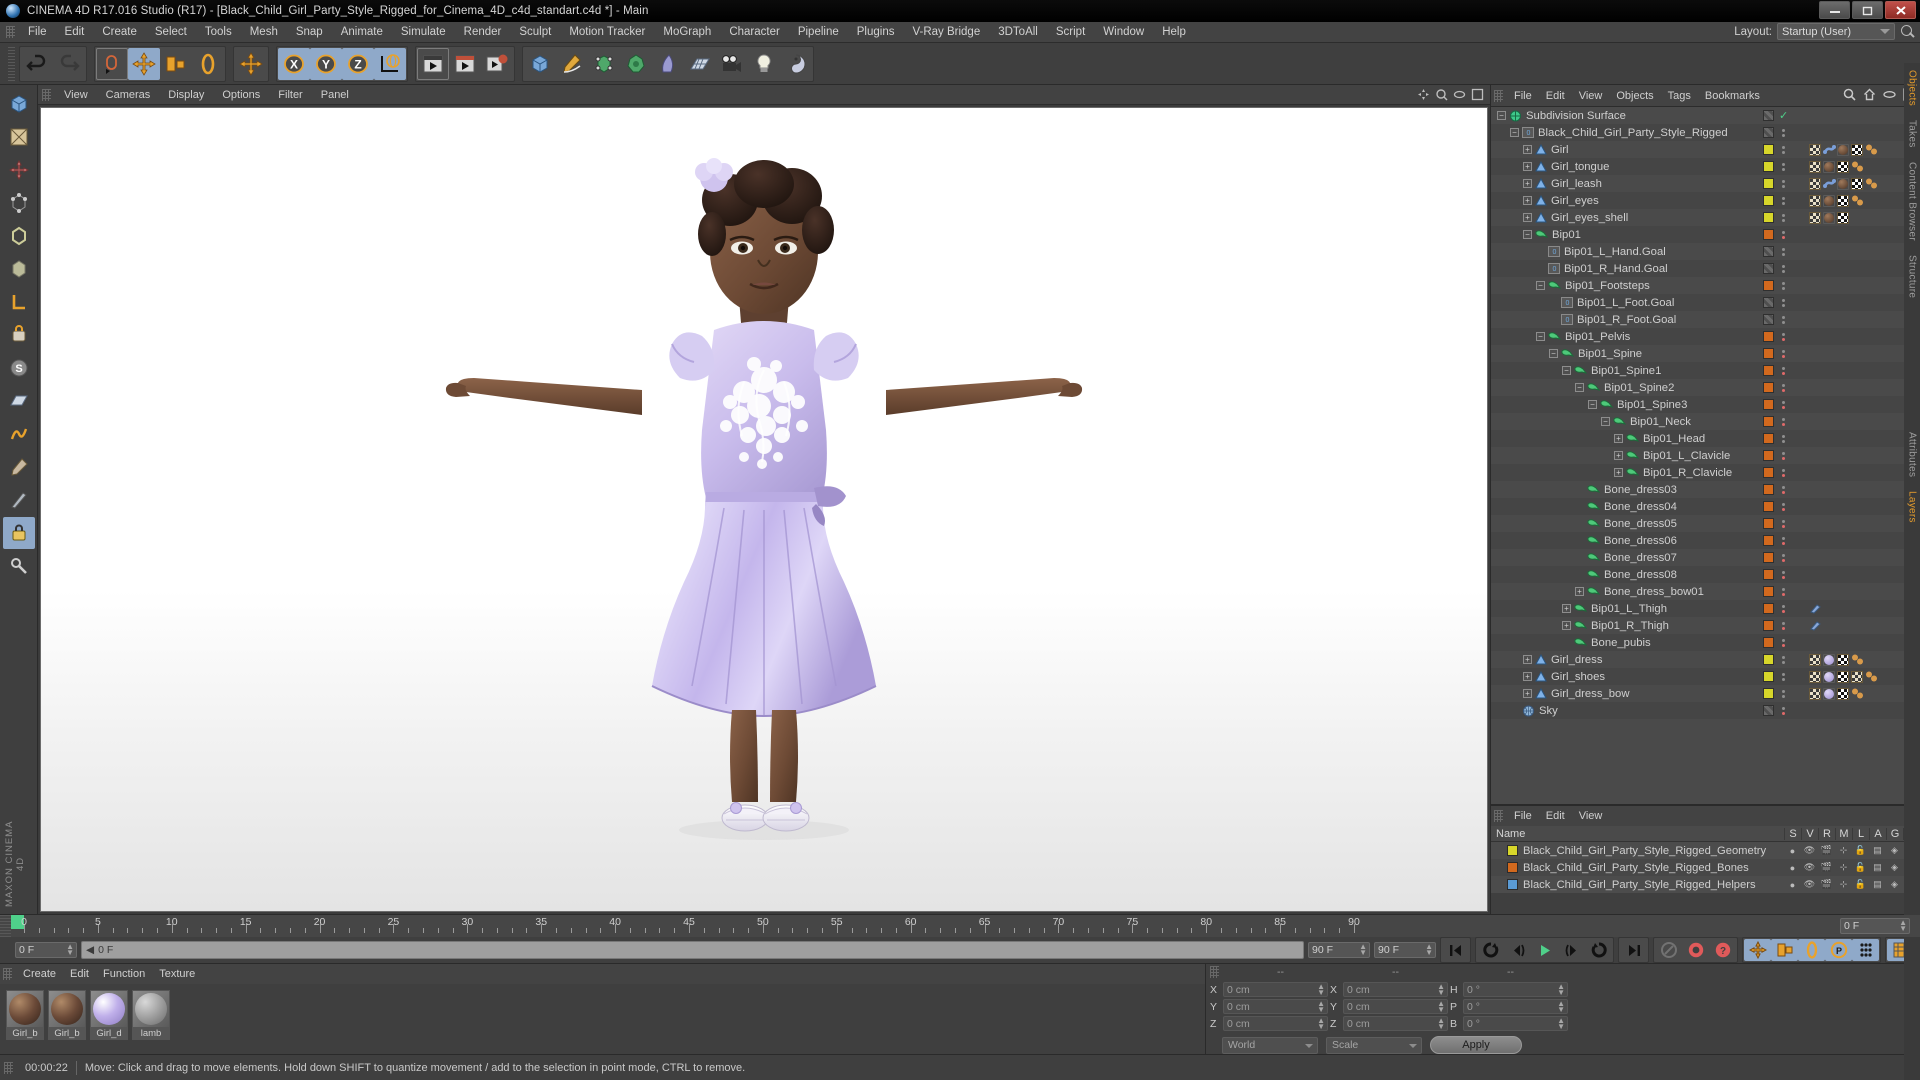 The image size is (1920, 1080). What do you see at coordinates (251, 64) in the screenshot?
I see `move-axis-tool-button` at bounding box center [251, 64].